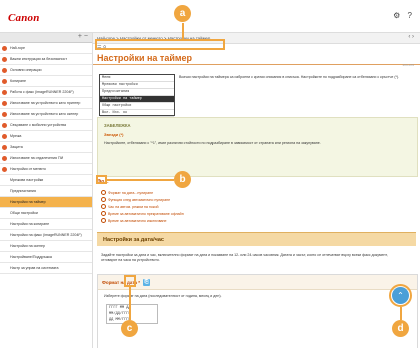 This screenshot has height=348, width=420. Describe the element at coordinates (18, 81) in the screenshot. I see `sidebar-item-label: Копиране` at that location.